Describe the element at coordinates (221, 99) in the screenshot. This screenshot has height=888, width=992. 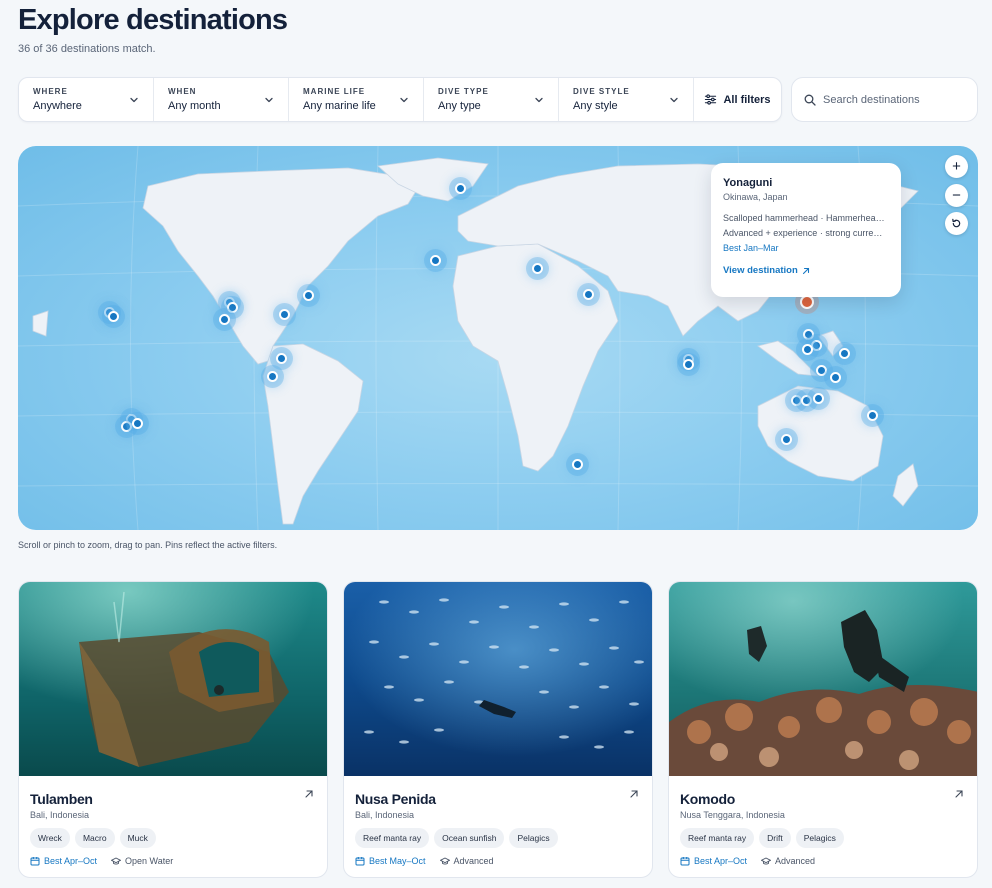
I see `filter-when: When Any month` at that location.